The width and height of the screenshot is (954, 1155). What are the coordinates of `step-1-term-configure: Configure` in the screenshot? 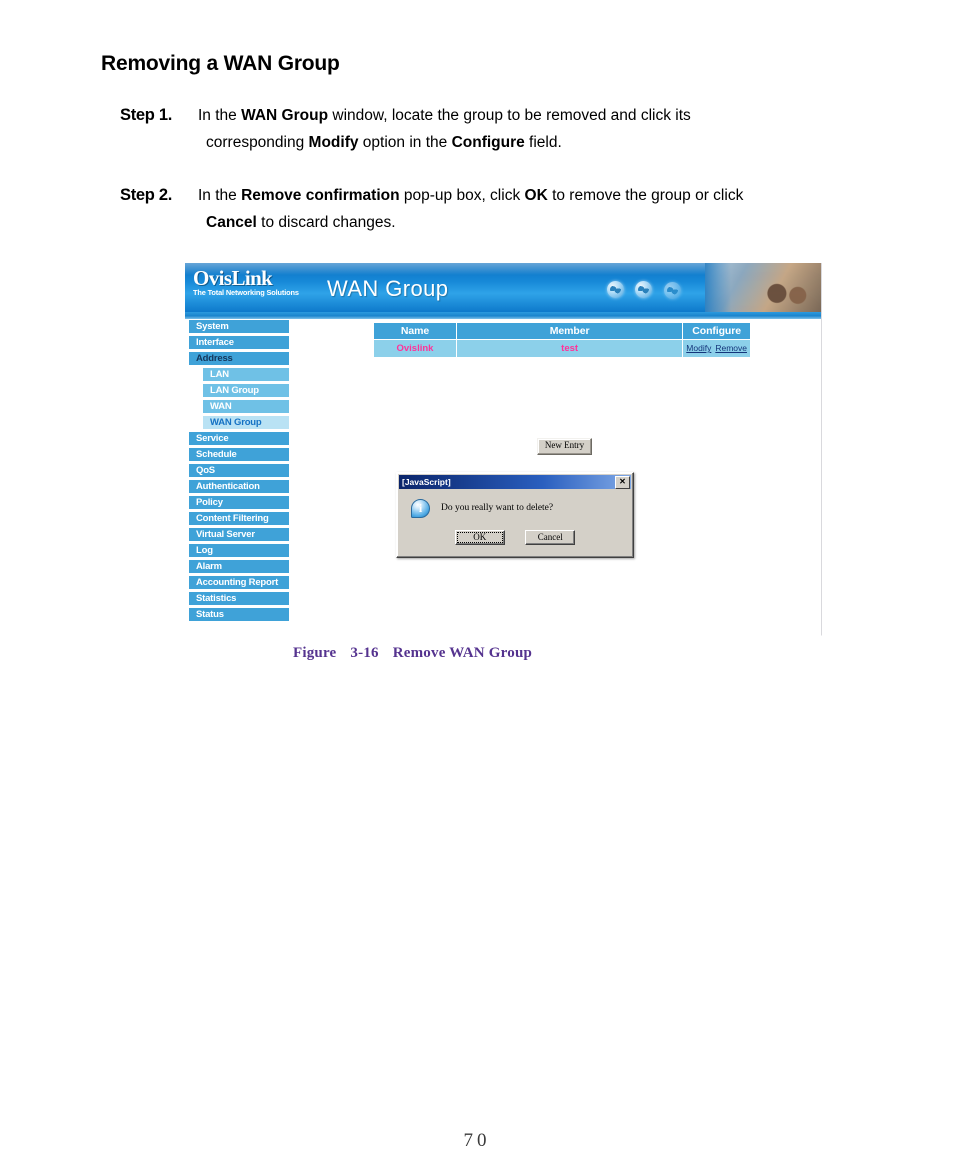 It's located at (488, 142).